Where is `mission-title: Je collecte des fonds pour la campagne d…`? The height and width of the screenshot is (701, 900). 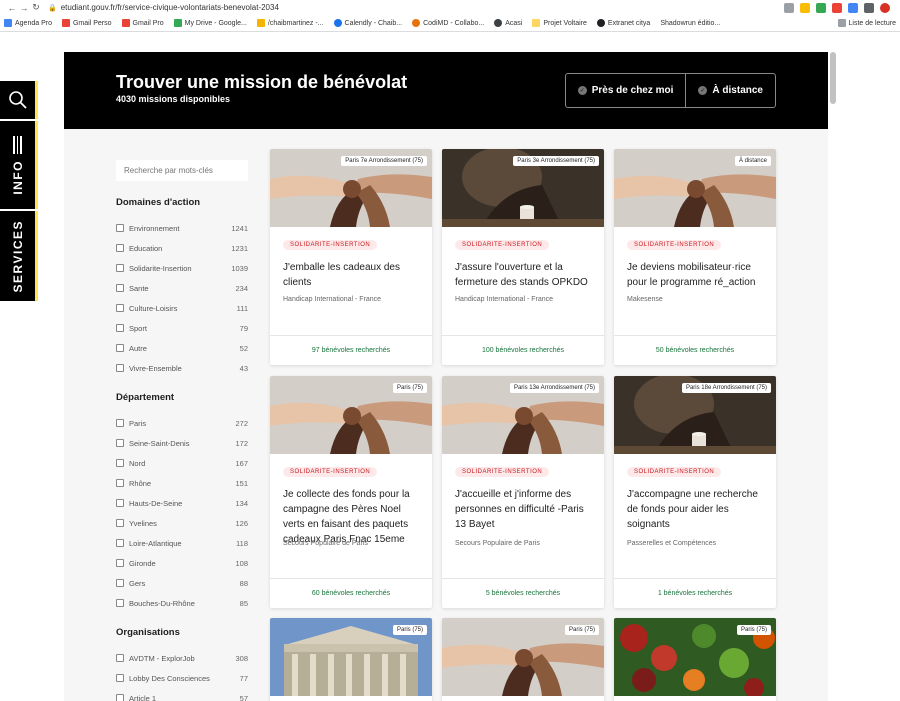
mission-title: Je collecte des fonds pour la campagne d… is located at coordinates (352, 517).